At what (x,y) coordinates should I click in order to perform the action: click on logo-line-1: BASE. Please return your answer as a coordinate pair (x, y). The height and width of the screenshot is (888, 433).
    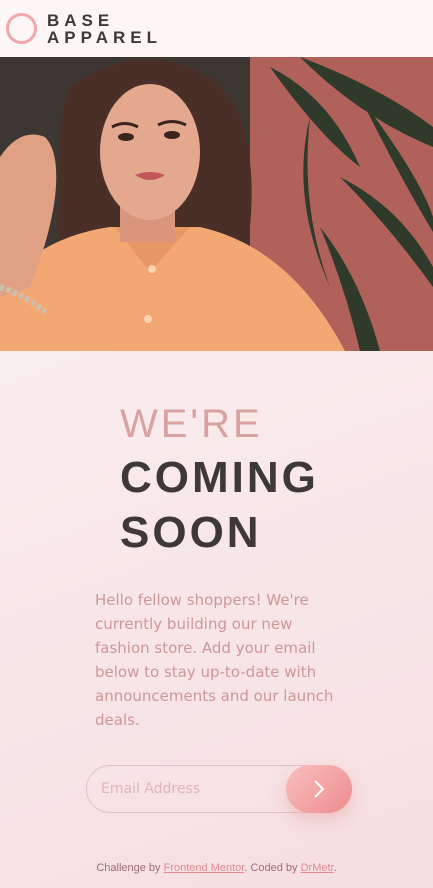
    Looking at the image, I should click on (81, 20).